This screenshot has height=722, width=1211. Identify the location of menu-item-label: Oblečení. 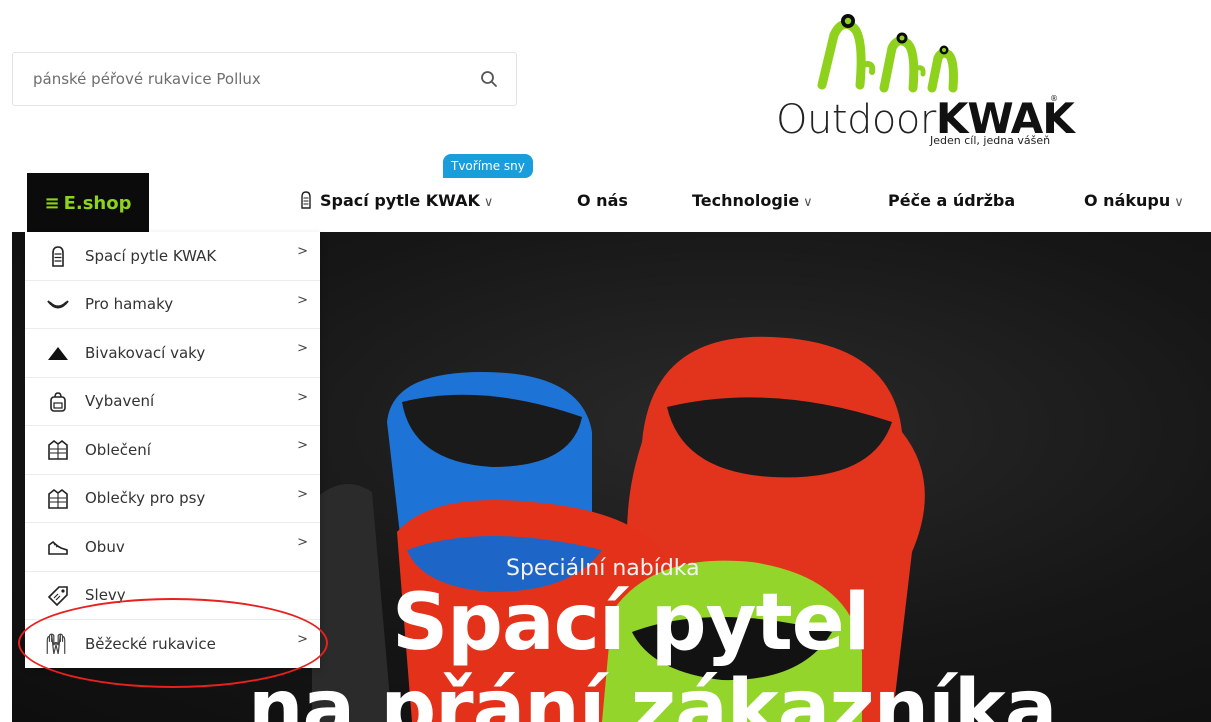
(118, 449).